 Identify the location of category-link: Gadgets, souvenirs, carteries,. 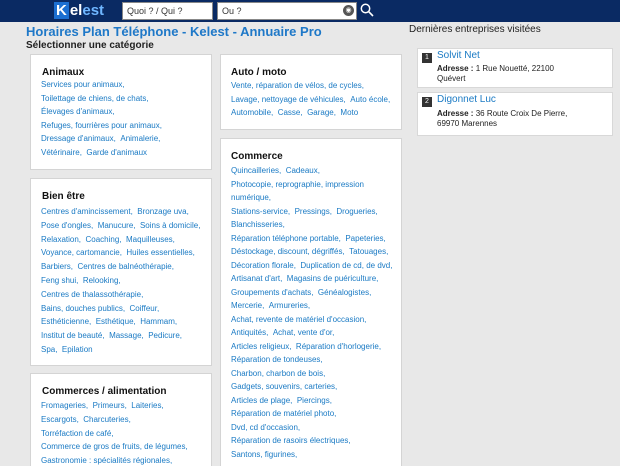
(284, 386).